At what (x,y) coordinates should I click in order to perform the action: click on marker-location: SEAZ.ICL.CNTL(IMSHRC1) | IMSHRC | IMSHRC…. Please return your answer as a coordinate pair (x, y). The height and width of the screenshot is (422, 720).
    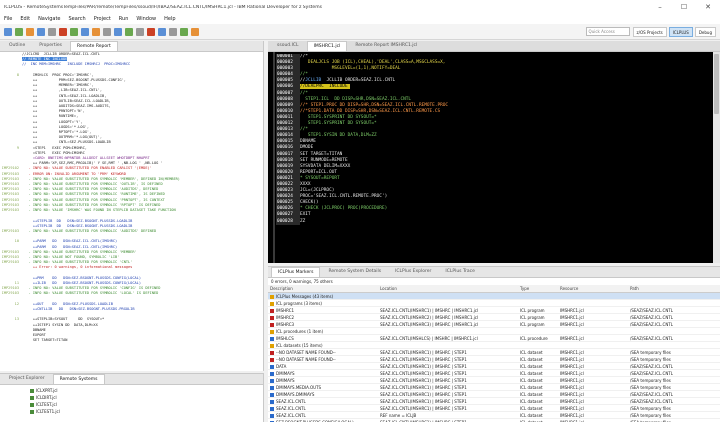
    Looking at the image, I should click on (429, 310).